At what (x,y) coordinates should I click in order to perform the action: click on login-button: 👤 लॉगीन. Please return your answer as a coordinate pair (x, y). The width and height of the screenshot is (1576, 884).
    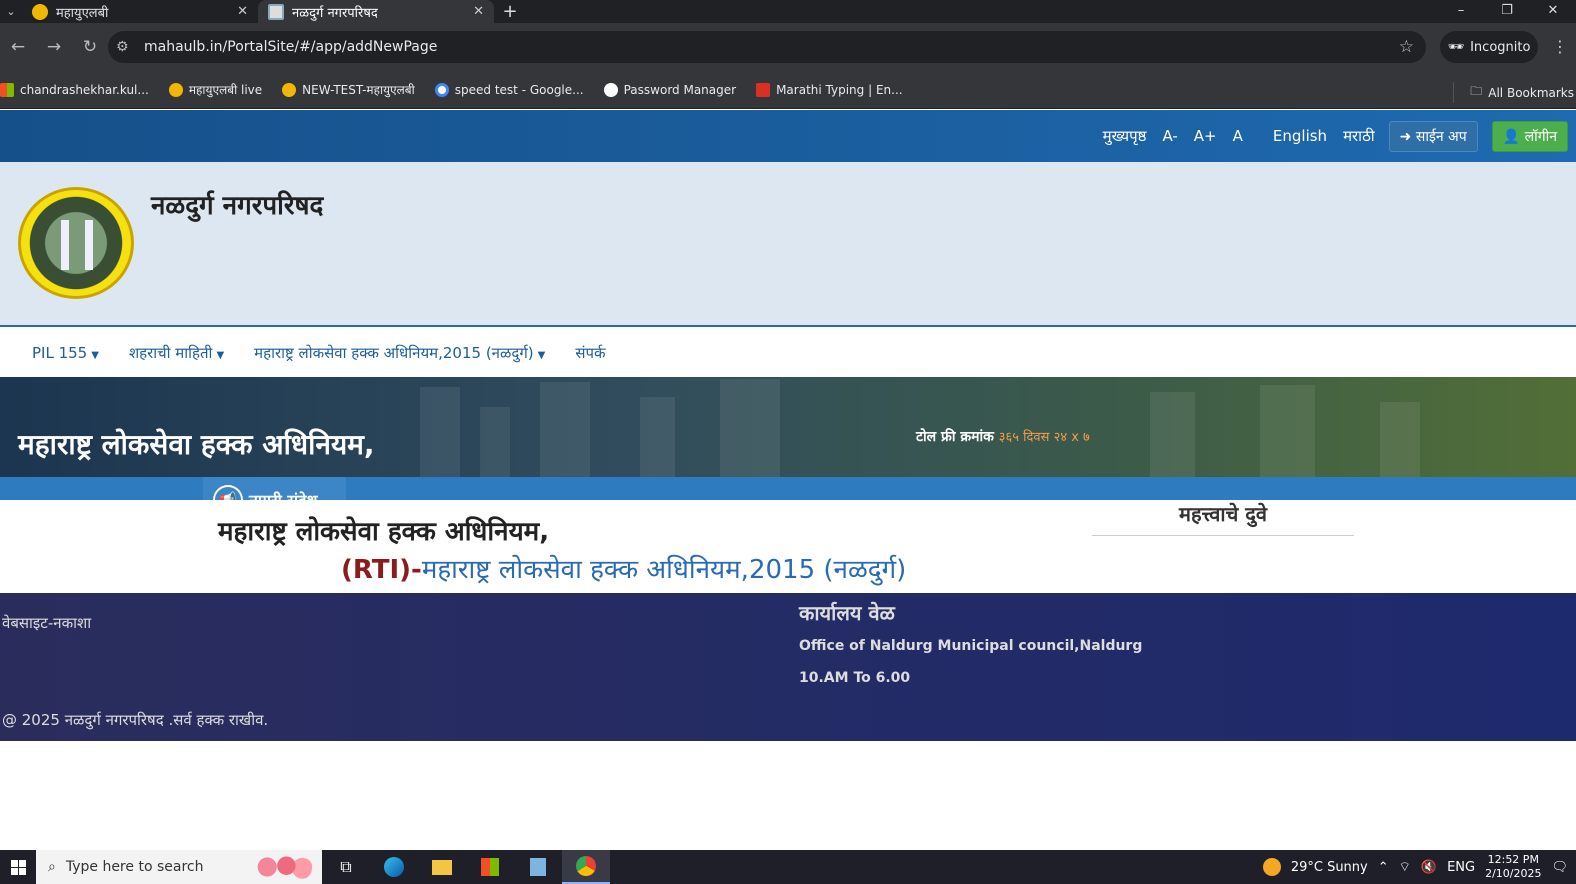
    Looking at the image, I should click on (1529, 136).